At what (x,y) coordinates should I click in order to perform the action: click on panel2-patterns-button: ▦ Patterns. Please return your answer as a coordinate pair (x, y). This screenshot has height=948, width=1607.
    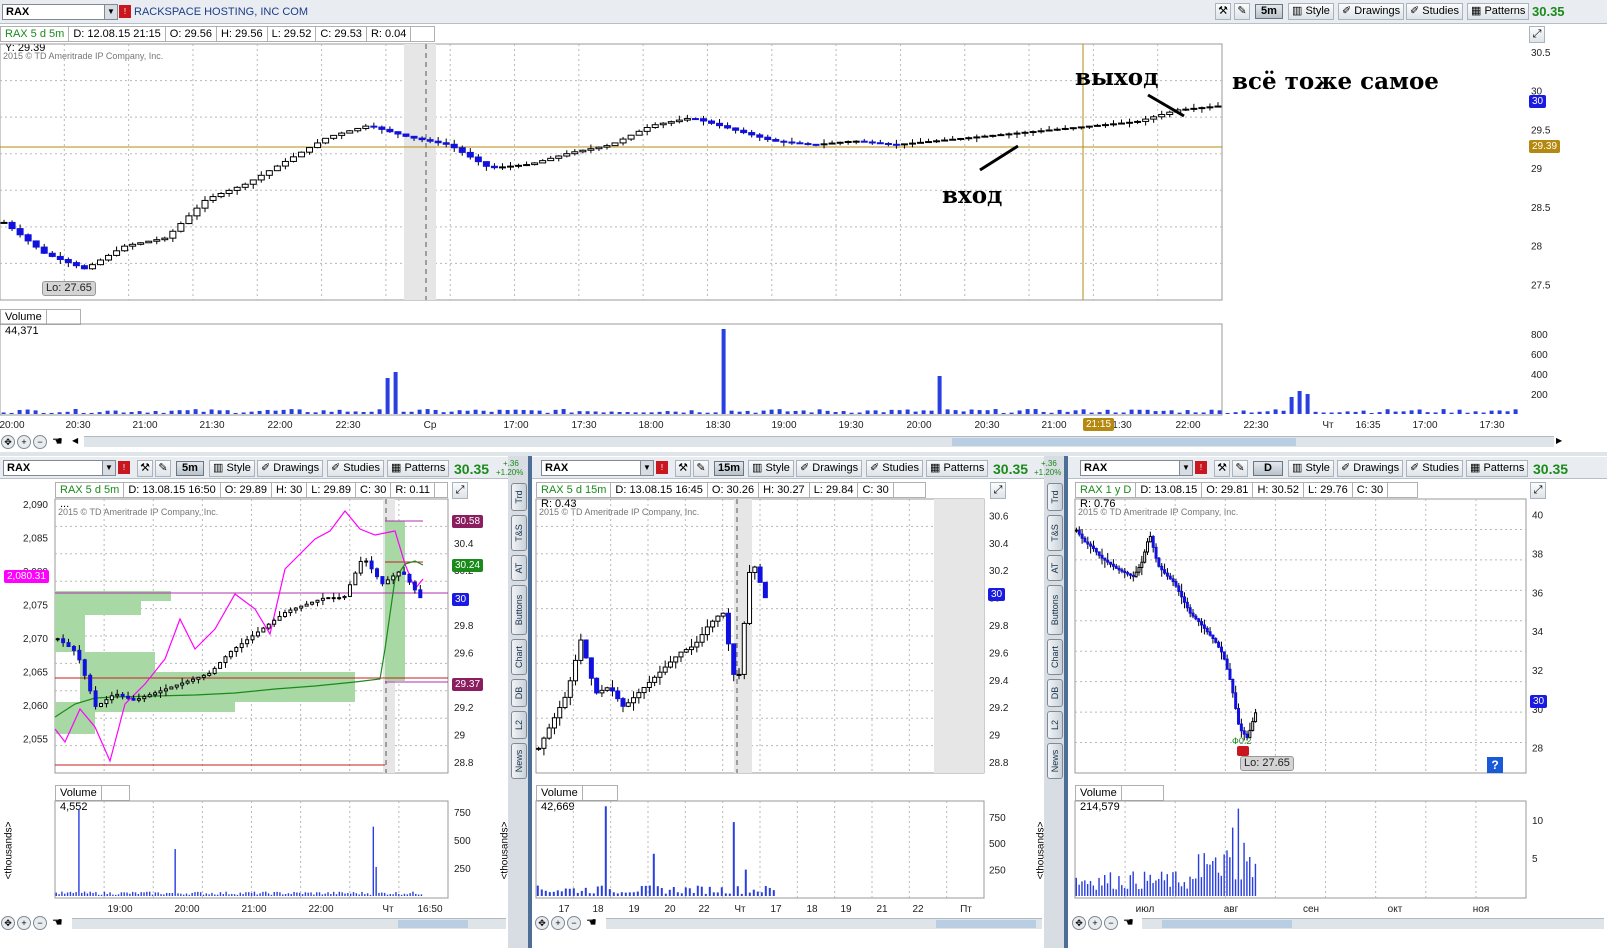
    Looking at the image, I should click on (957, 468).